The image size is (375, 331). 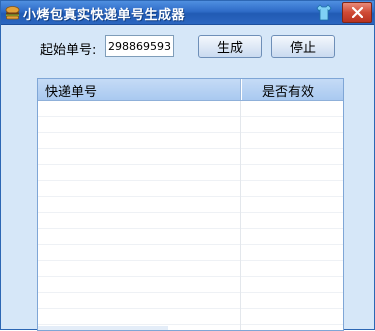 I want to click on column-header-valid: 是否有效, so click(x=288, y=90).